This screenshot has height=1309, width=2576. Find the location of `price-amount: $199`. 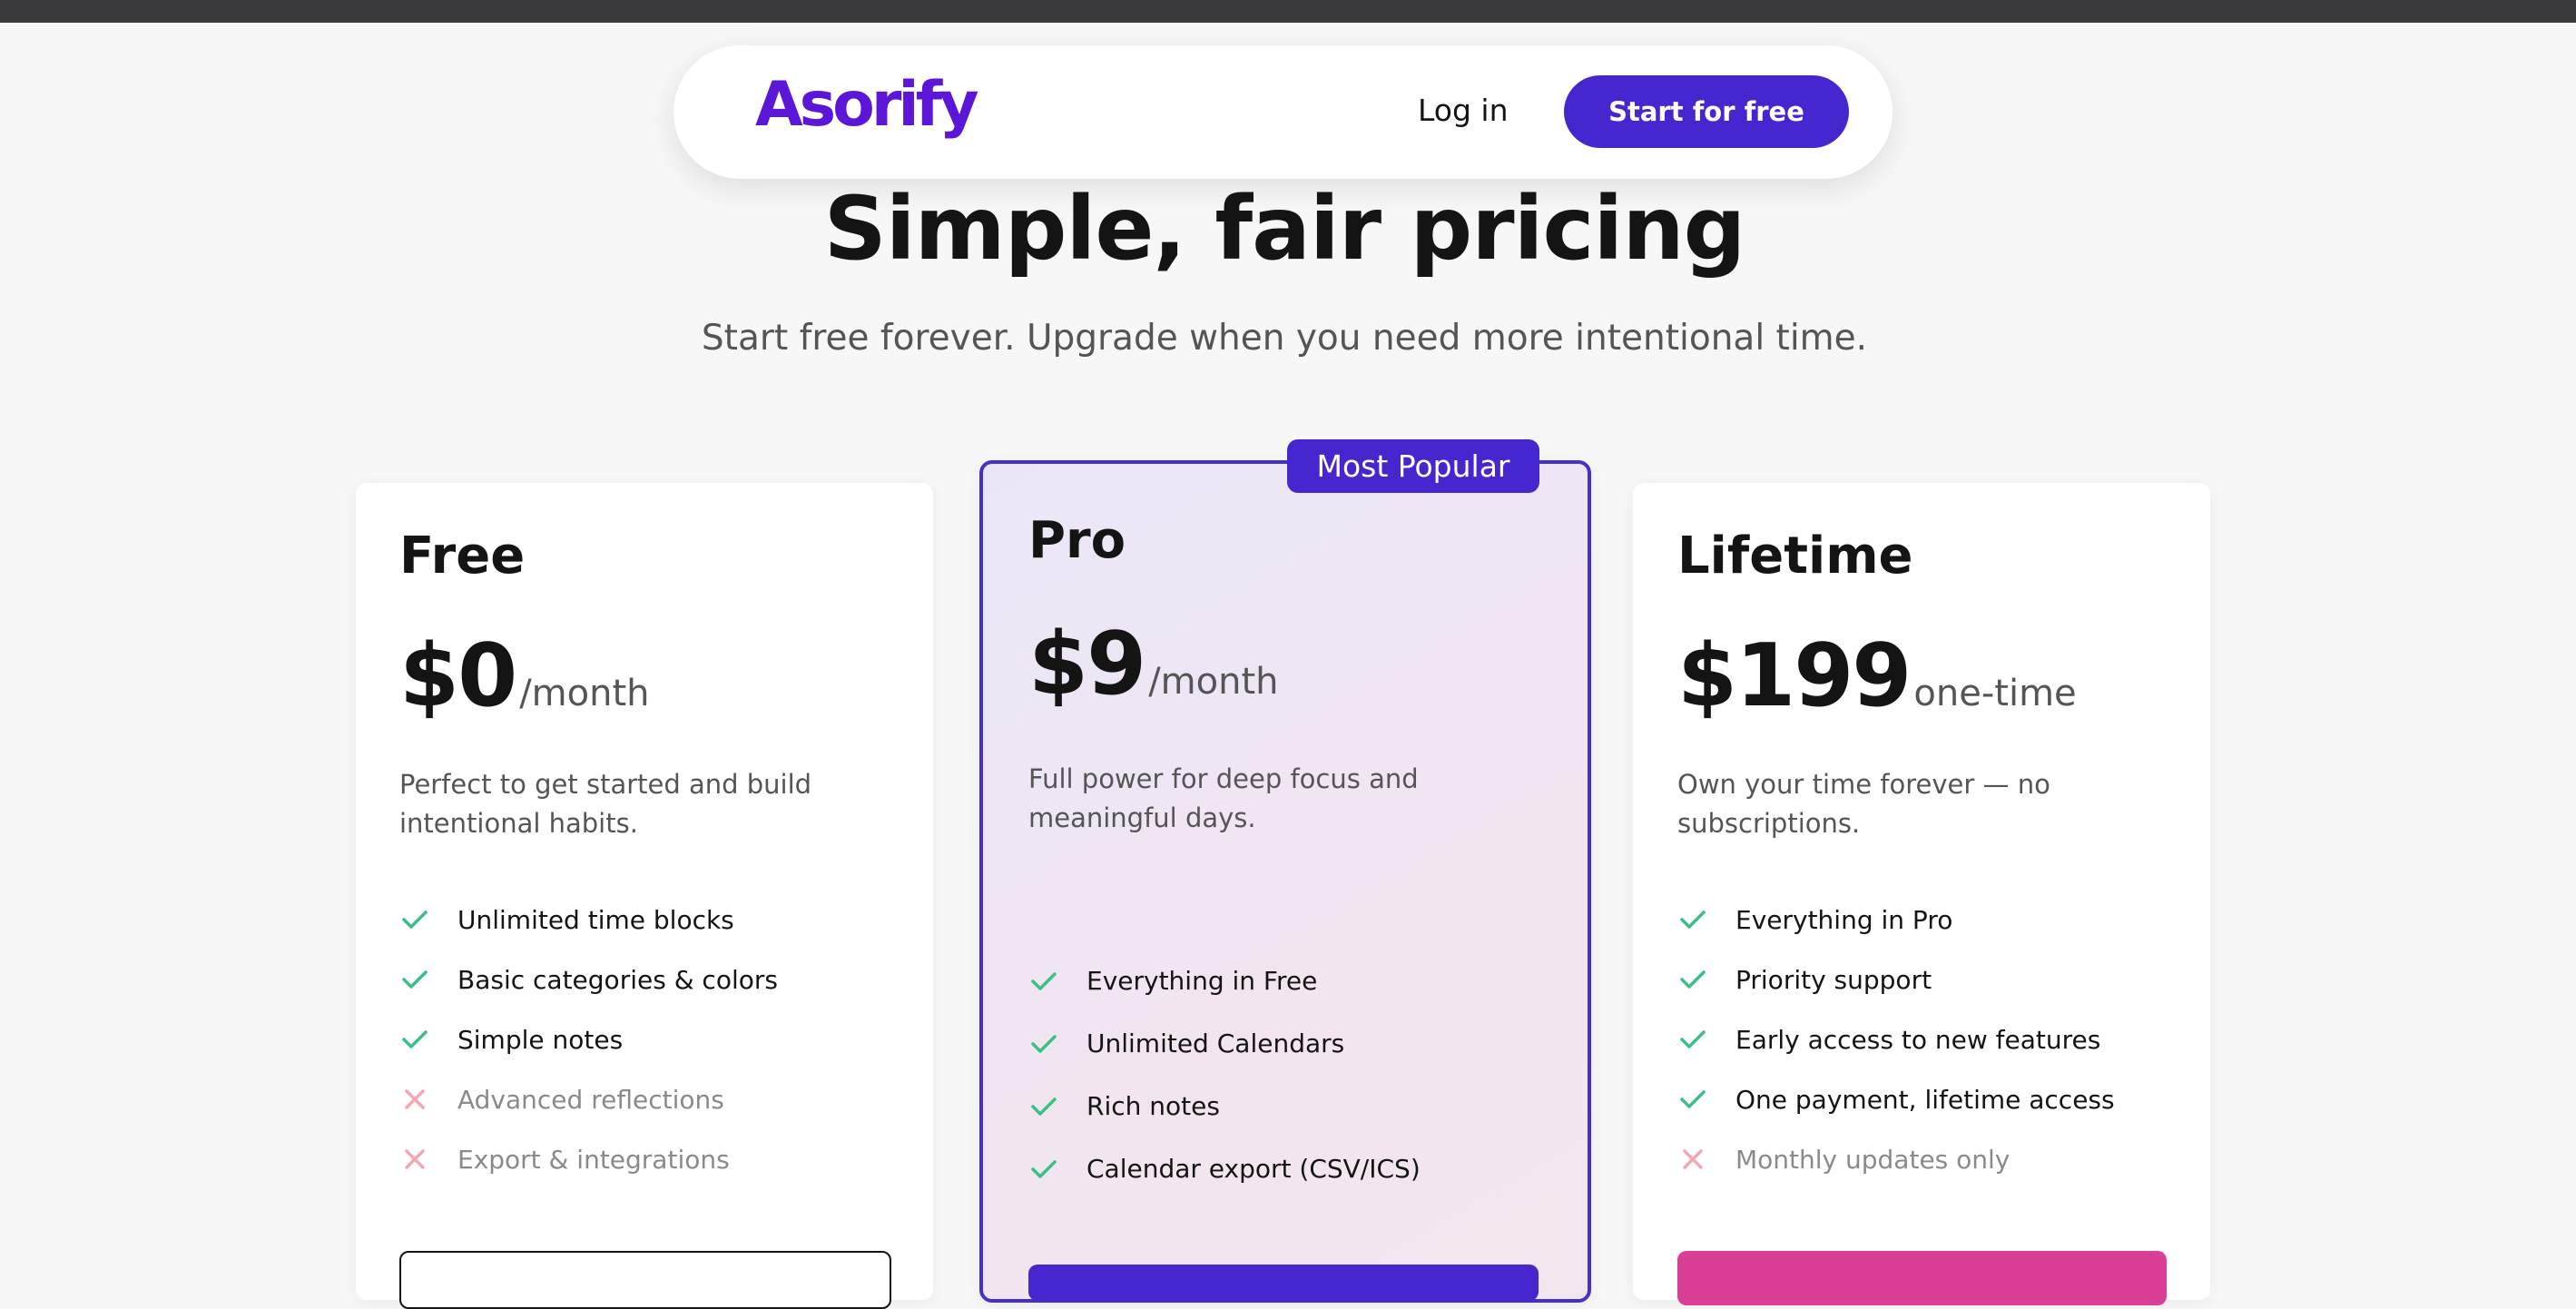

price-amount: $199 is located at coordinates (1794, 676).